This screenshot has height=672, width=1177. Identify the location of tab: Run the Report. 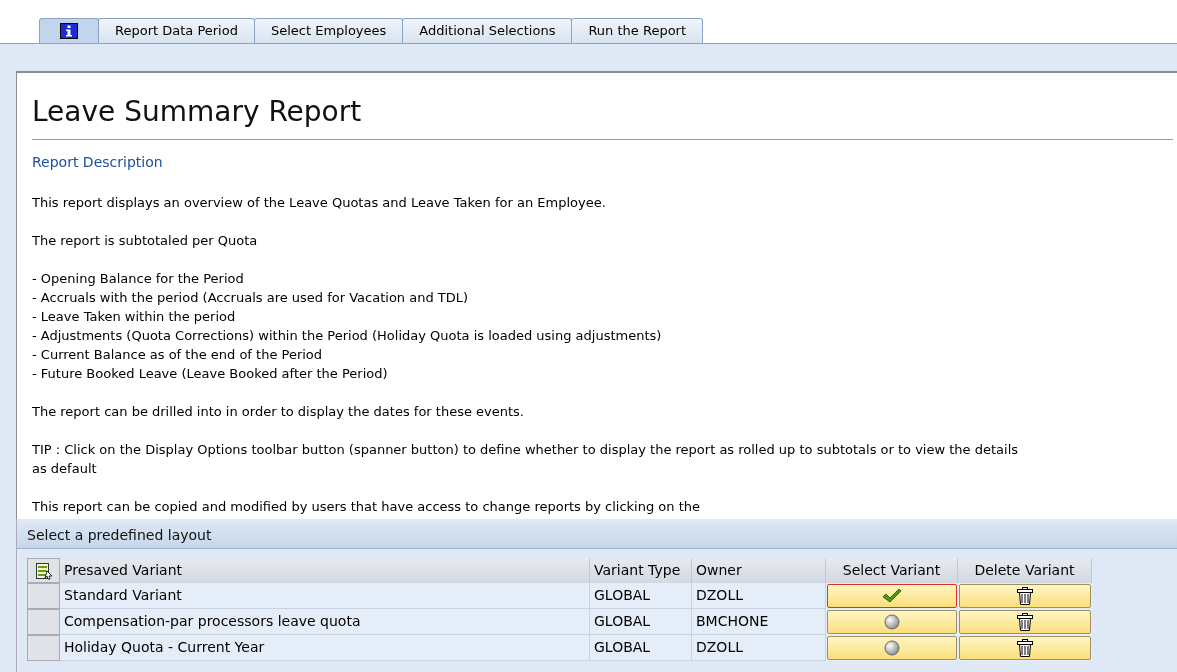
(637, 30).